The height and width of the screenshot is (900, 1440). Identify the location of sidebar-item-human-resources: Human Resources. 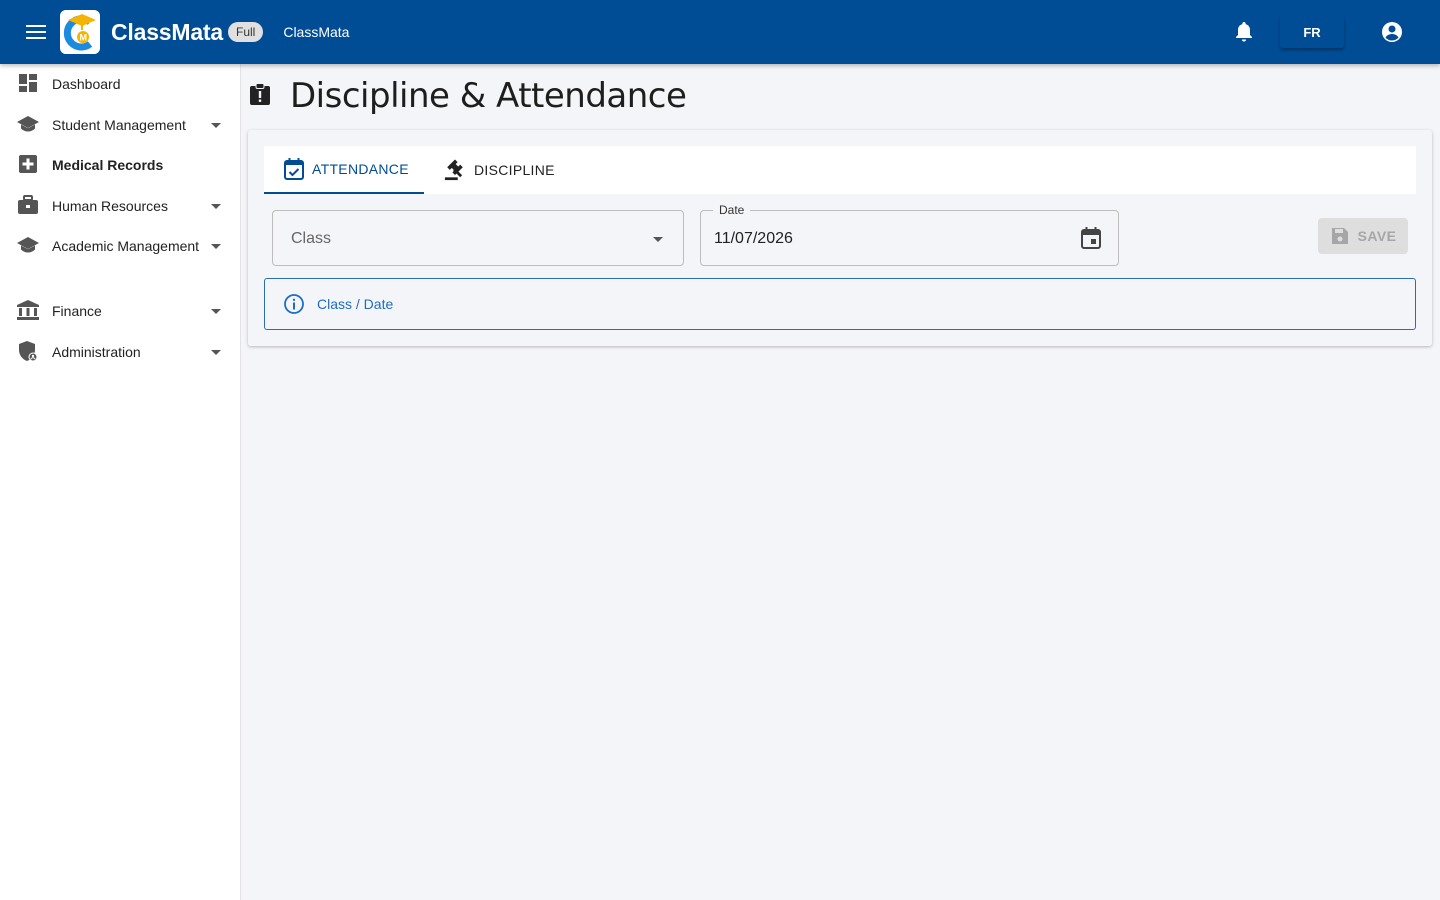
(120, 206).